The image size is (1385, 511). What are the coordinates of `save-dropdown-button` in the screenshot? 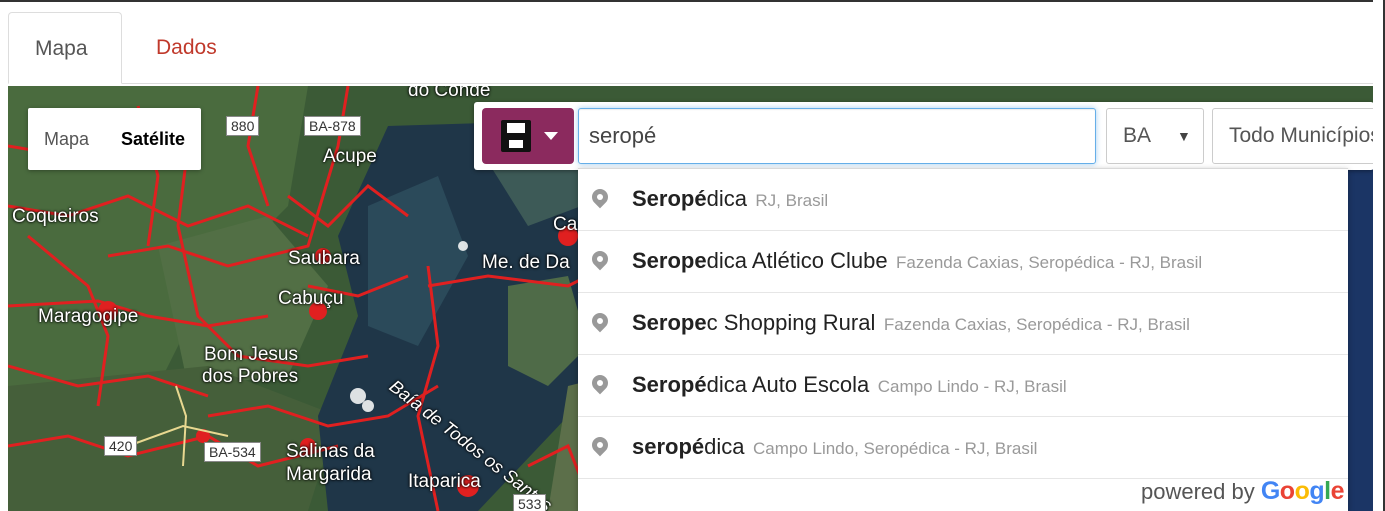 It's located at (528, 136).